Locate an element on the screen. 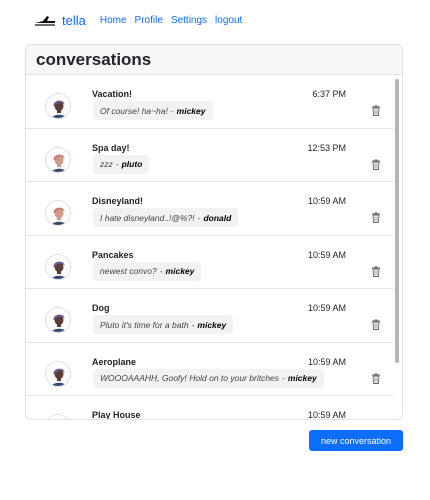 The height and width of the screenshot is (500, 430). nav-link-logout: logout is located at coordinates (228, 20).